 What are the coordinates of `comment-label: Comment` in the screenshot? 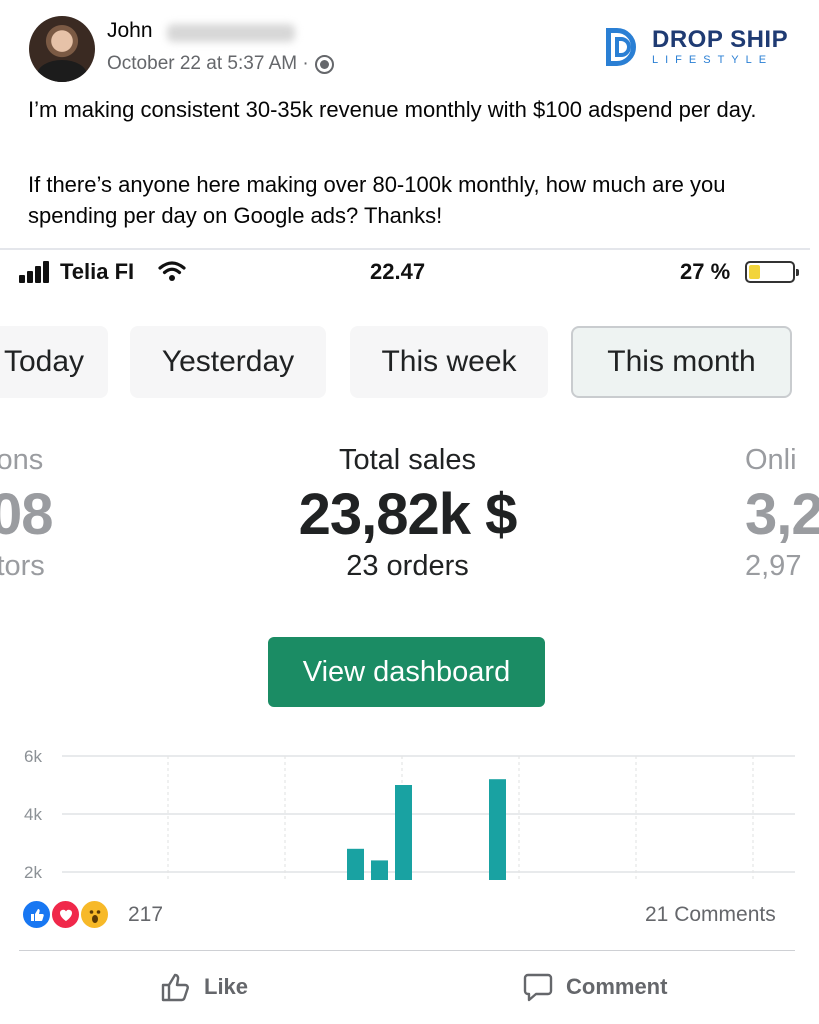 It's located at (617, 986).